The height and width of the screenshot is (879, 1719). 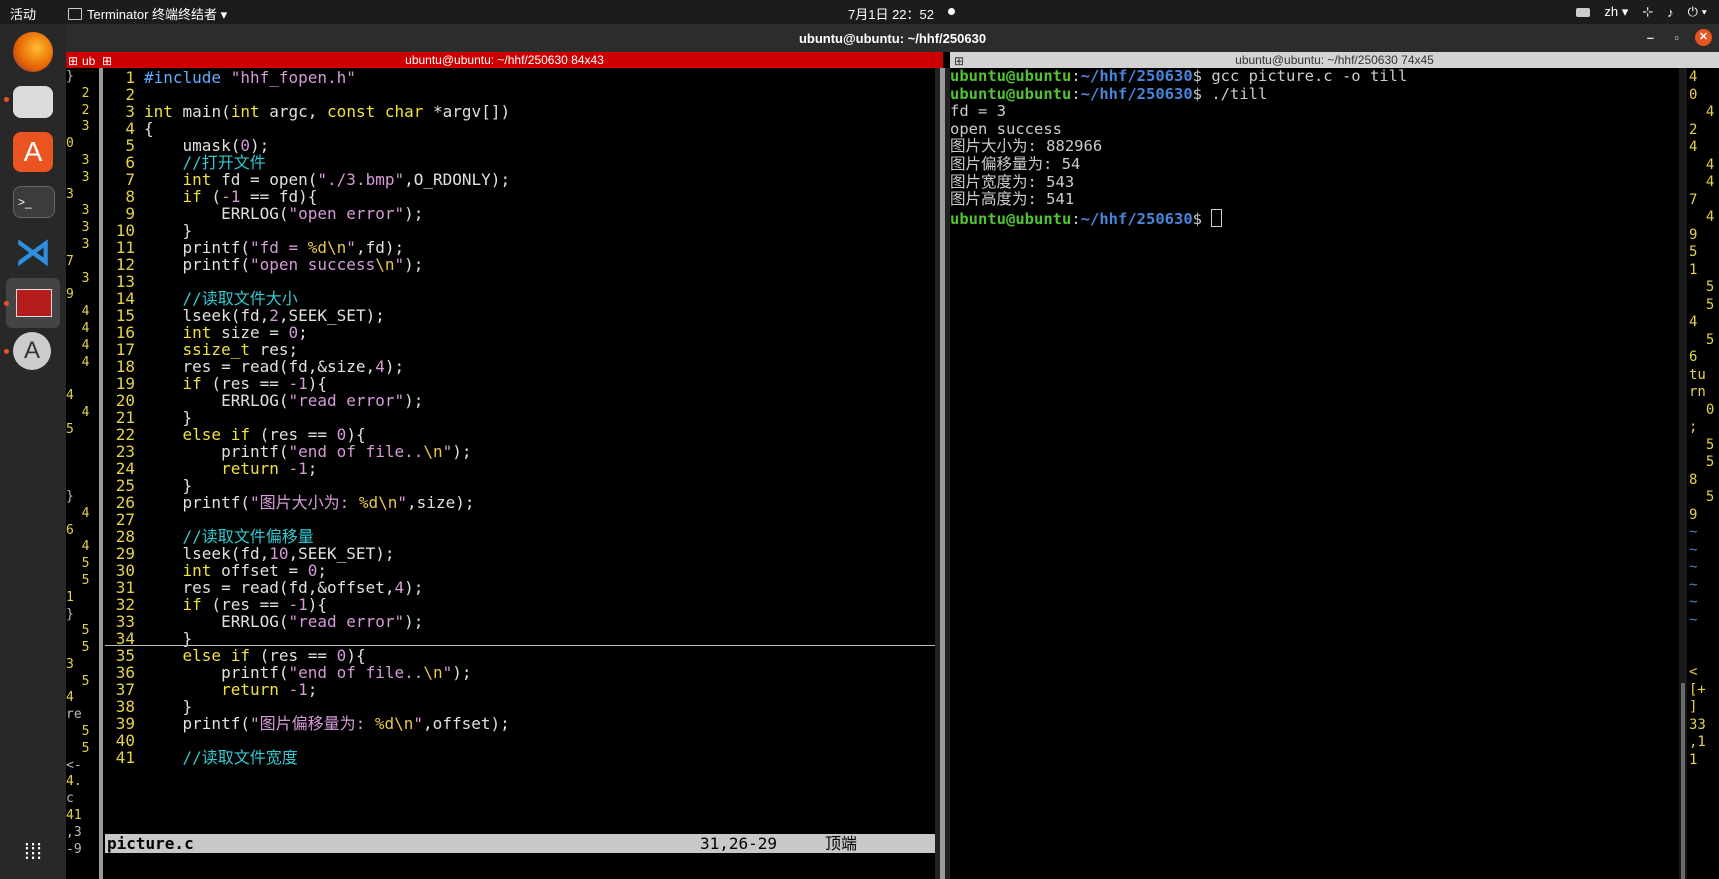 I want to click on split-cell: <-, so click(x=74, y=765).